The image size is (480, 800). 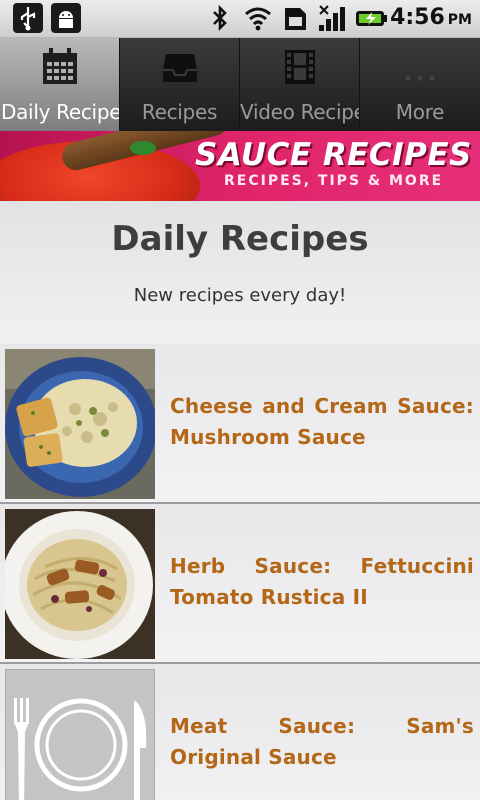 I want to click on tab-label: Daily Recipes, so click(x=60, y=112).